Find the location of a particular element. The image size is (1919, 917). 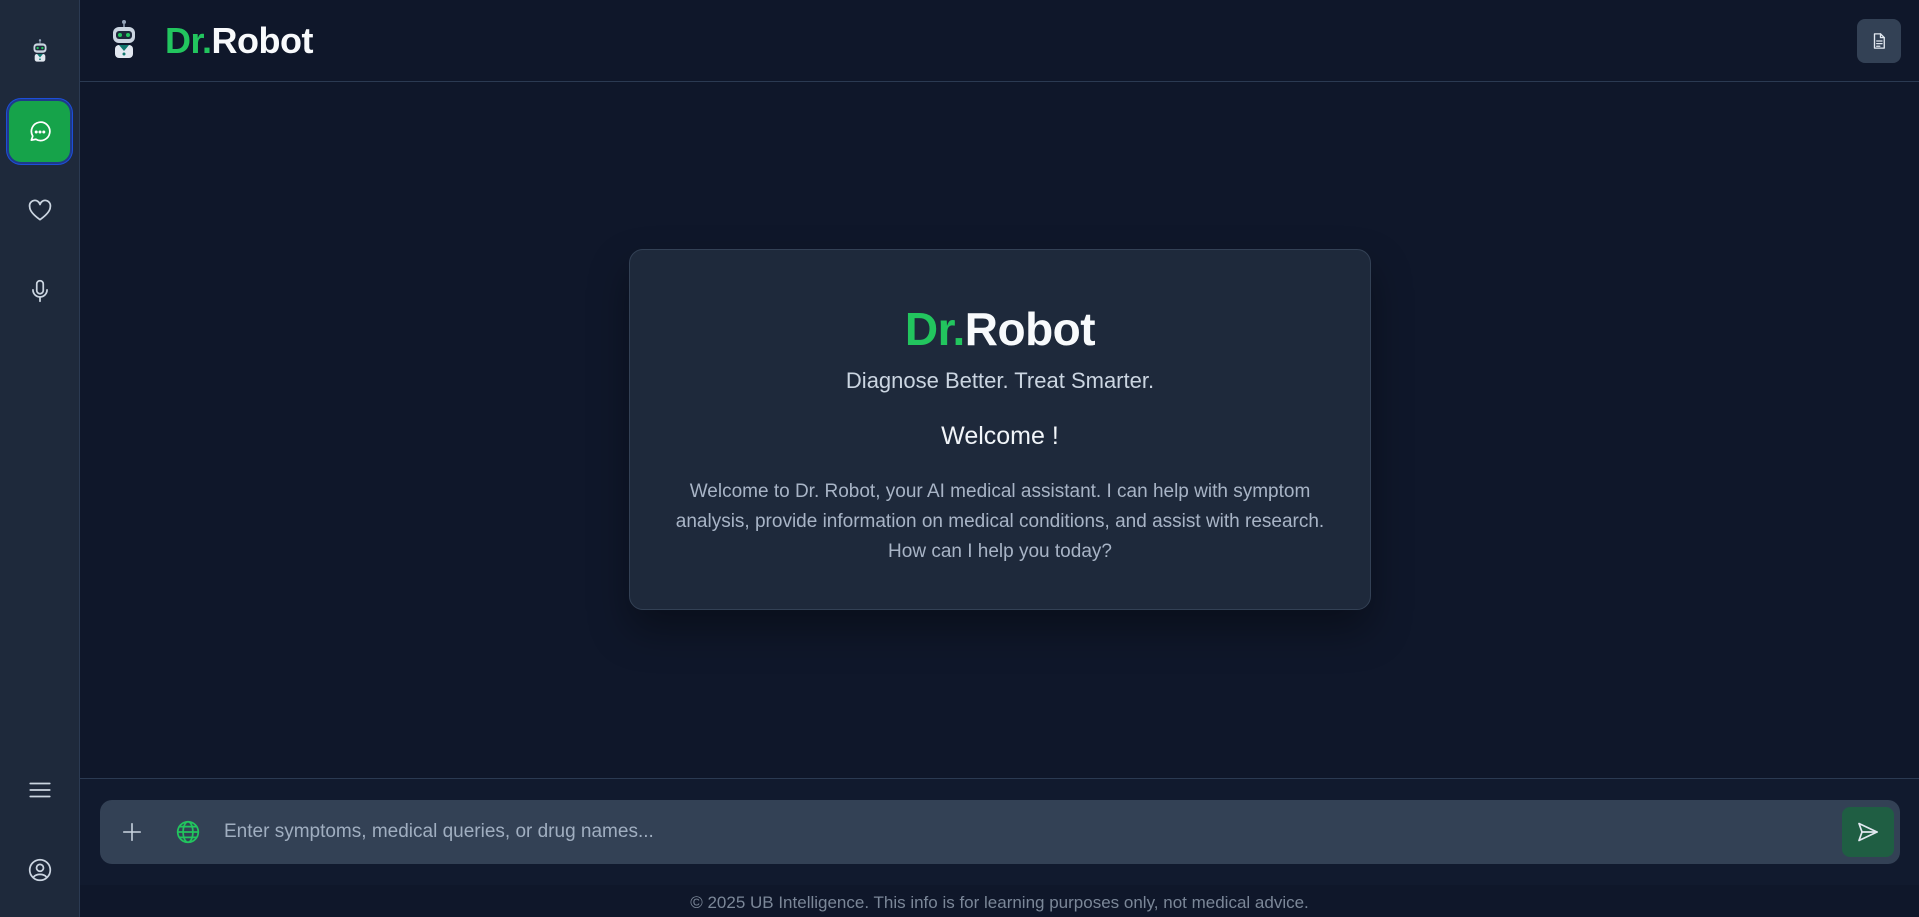

sidebar-menu-button is located at coordinates (39, 789).